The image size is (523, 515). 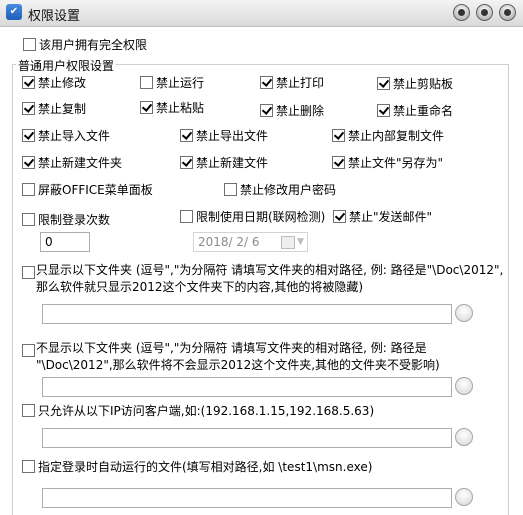 I want to click on no-email-checkbox: 禁止"发送邮件", so click(x=382, y=216).